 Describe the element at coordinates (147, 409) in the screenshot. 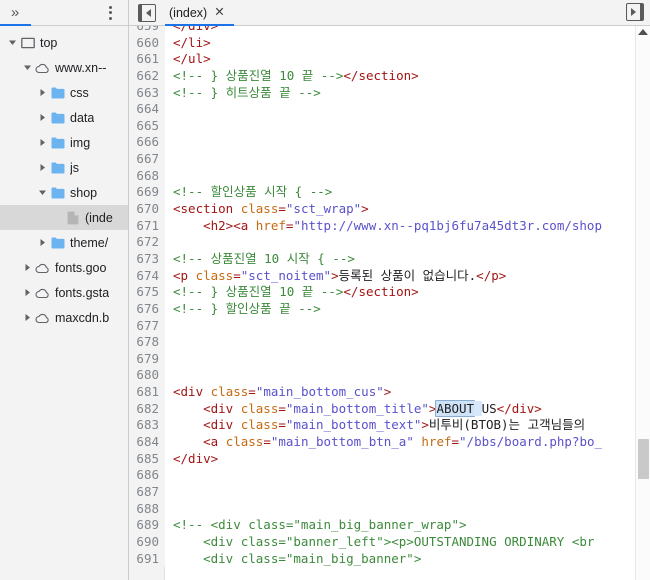

I see `line-number: 682` at that location.